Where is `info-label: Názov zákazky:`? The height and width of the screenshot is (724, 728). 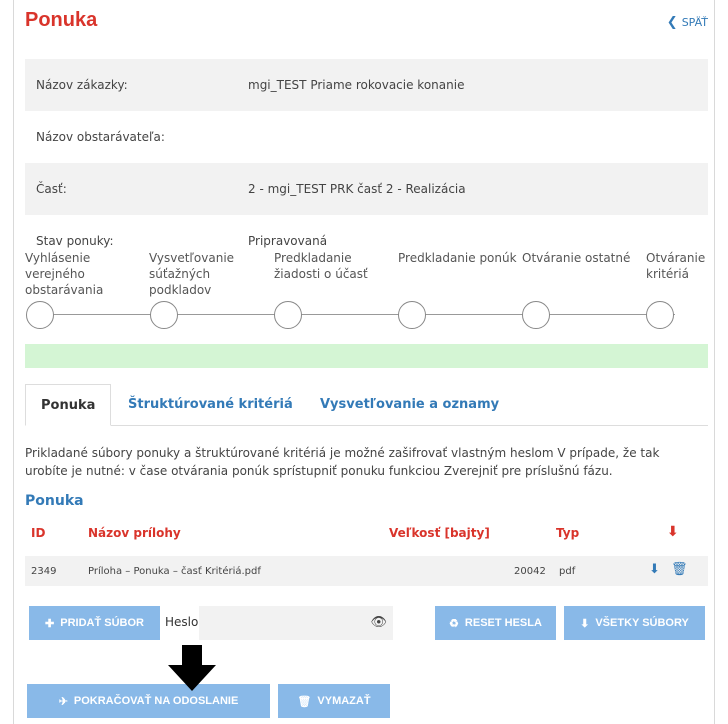 info-label: Názov zákazky: is located at coordinates (82, 85).